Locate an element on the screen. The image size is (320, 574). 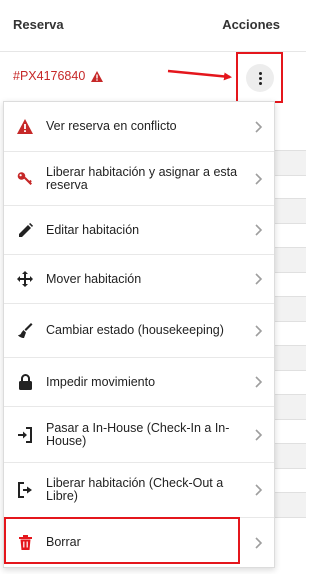
menu-item-label: Cambiar estado (housekeeping) is located at coordinates (135, 330).